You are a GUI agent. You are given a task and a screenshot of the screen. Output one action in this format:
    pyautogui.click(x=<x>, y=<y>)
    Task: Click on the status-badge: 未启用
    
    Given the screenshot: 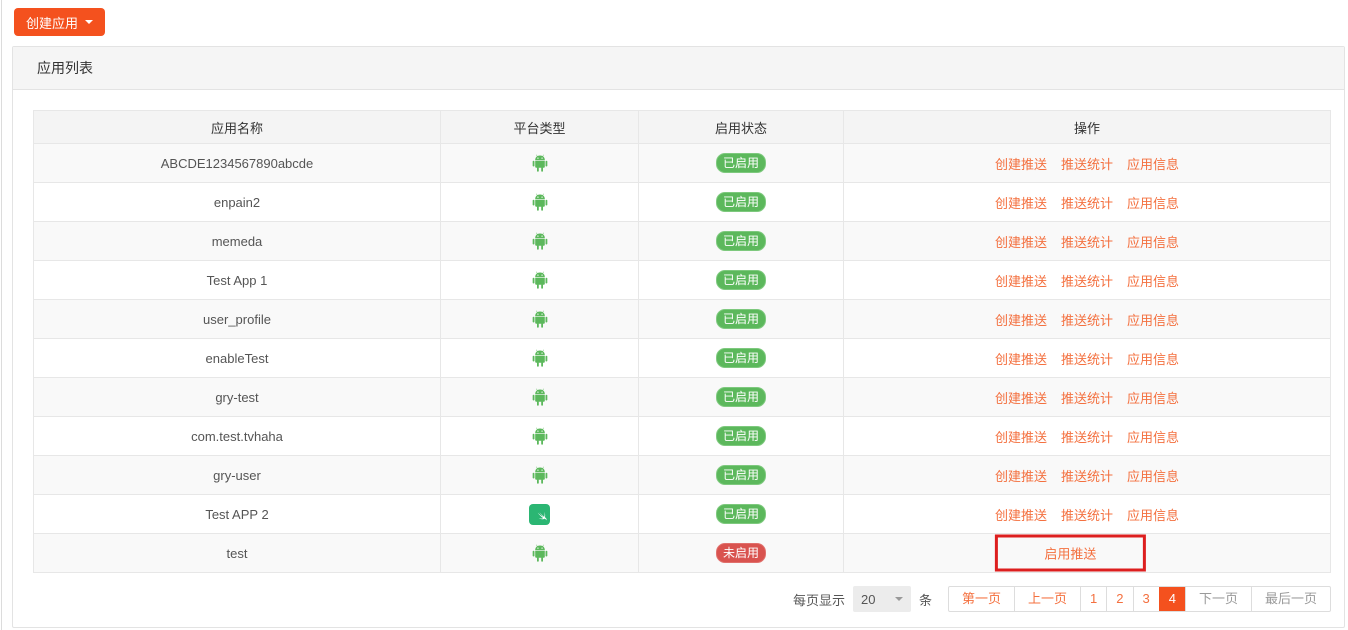 What is the action you would take?
    pyautogui.click(x=740, y=553)
    